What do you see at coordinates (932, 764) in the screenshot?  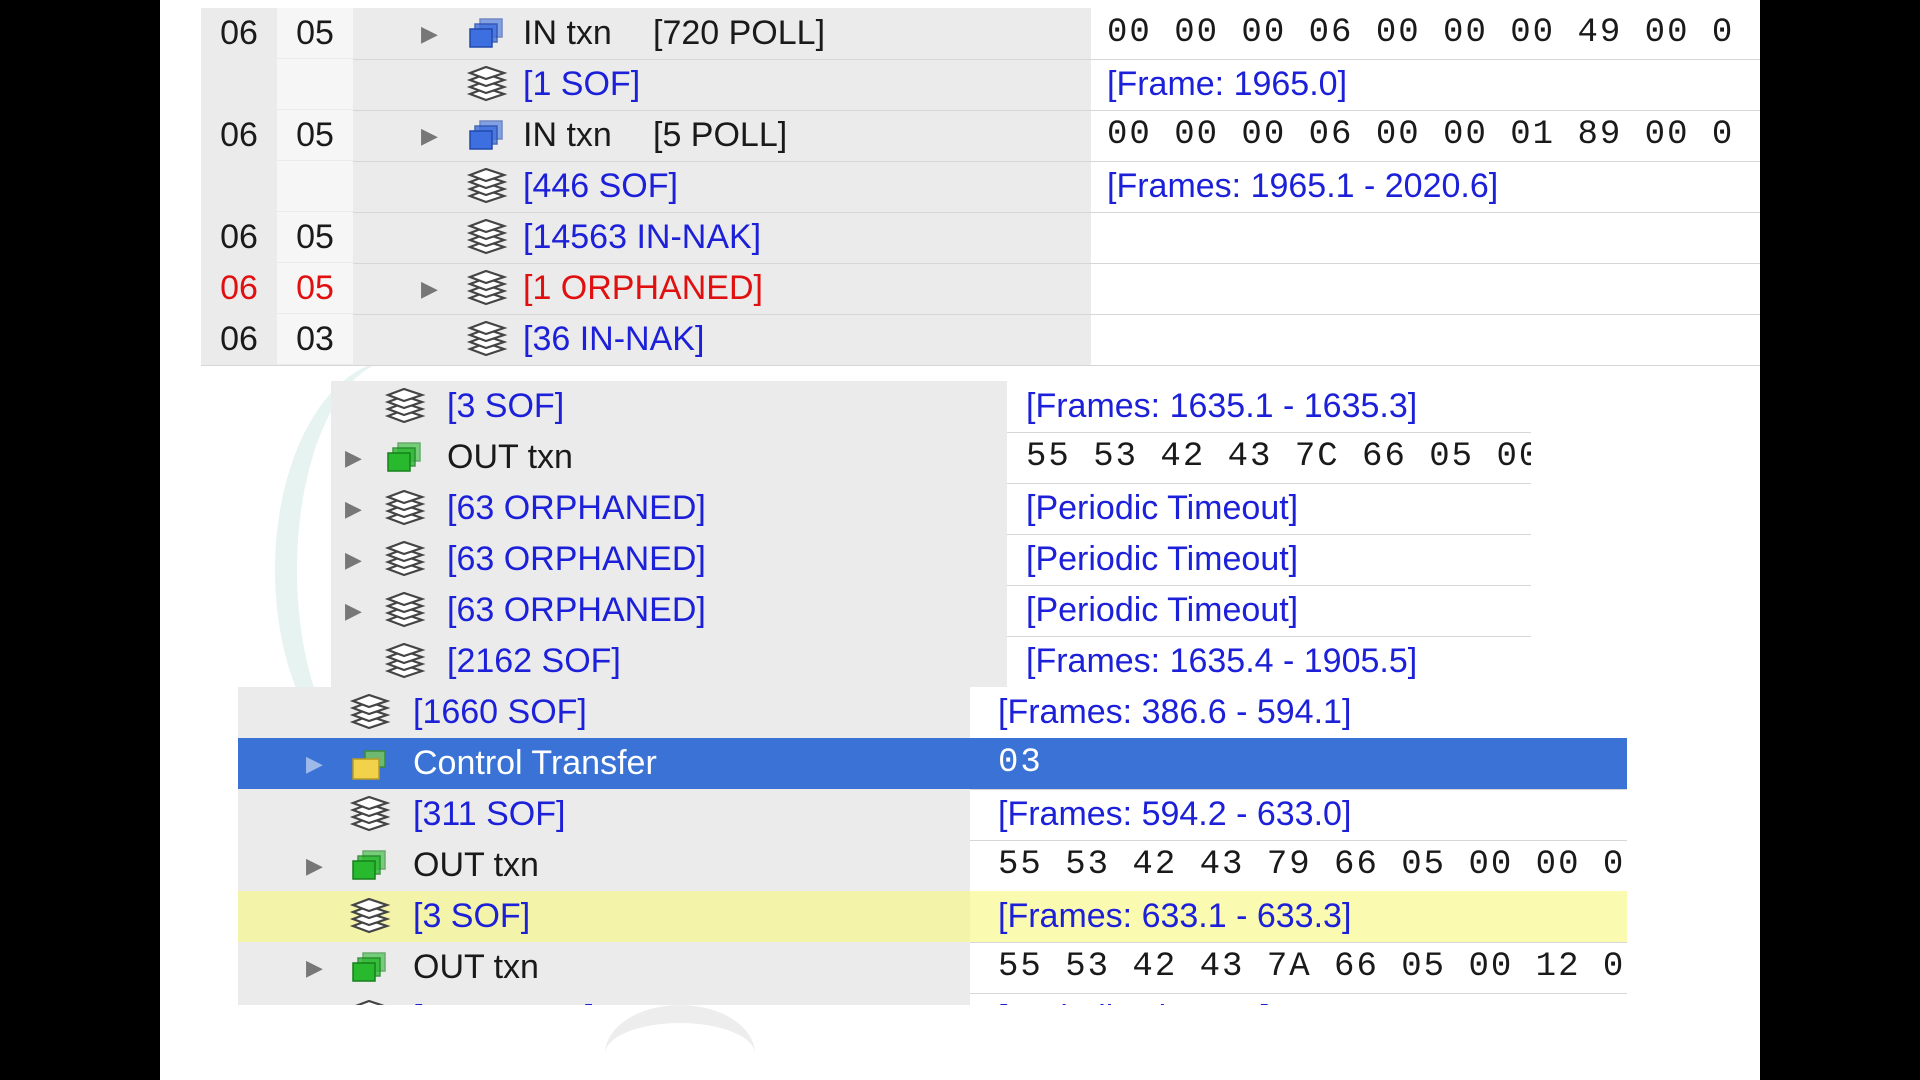 I see `tree-row: ▶ Control Transfer 03` at bounding box center [932, 764].